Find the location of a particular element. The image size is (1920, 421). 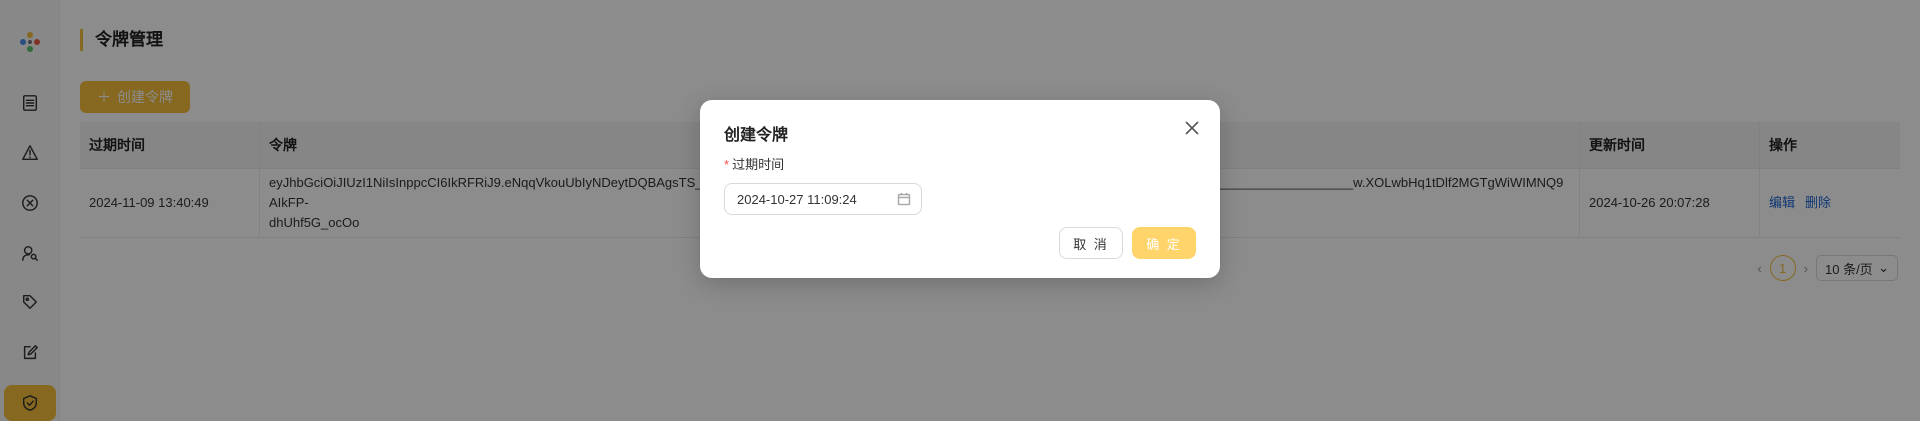

required-mark: * is located at coordinates (727, 164).